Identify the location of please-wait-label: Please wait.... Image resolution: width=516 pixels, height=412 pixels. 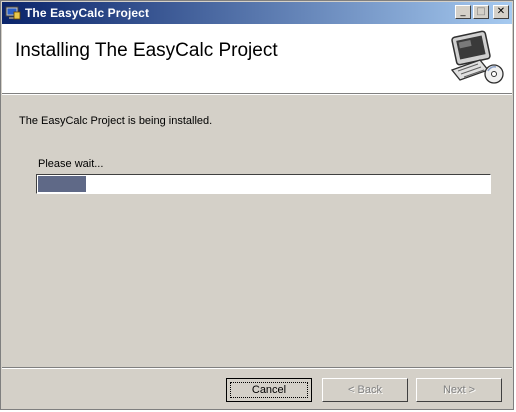
(71, 164).